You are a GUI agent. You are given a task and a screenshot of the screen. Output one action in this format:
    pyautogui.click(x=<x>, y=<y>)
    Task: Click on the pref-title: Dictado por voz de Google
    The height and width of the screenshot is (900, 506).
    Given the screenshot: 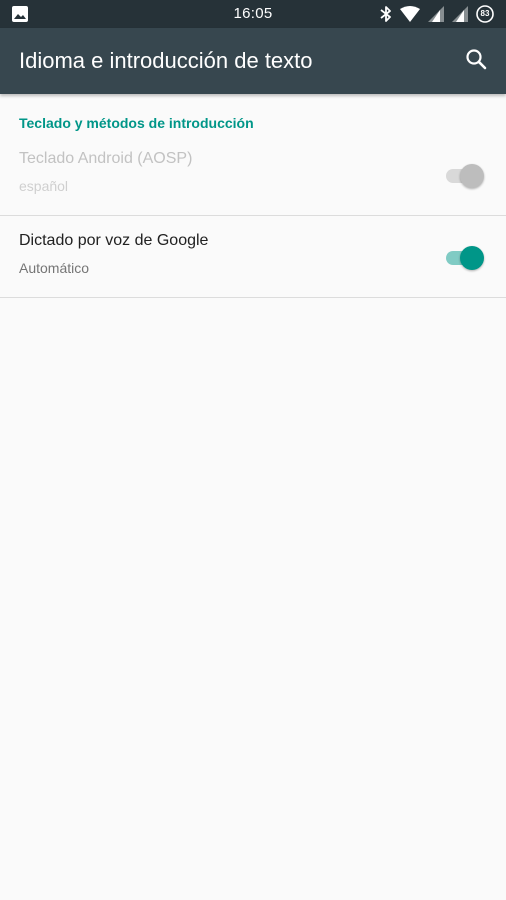 What is the action you would take?
    pyautogui.click(x=114, y=240)
    